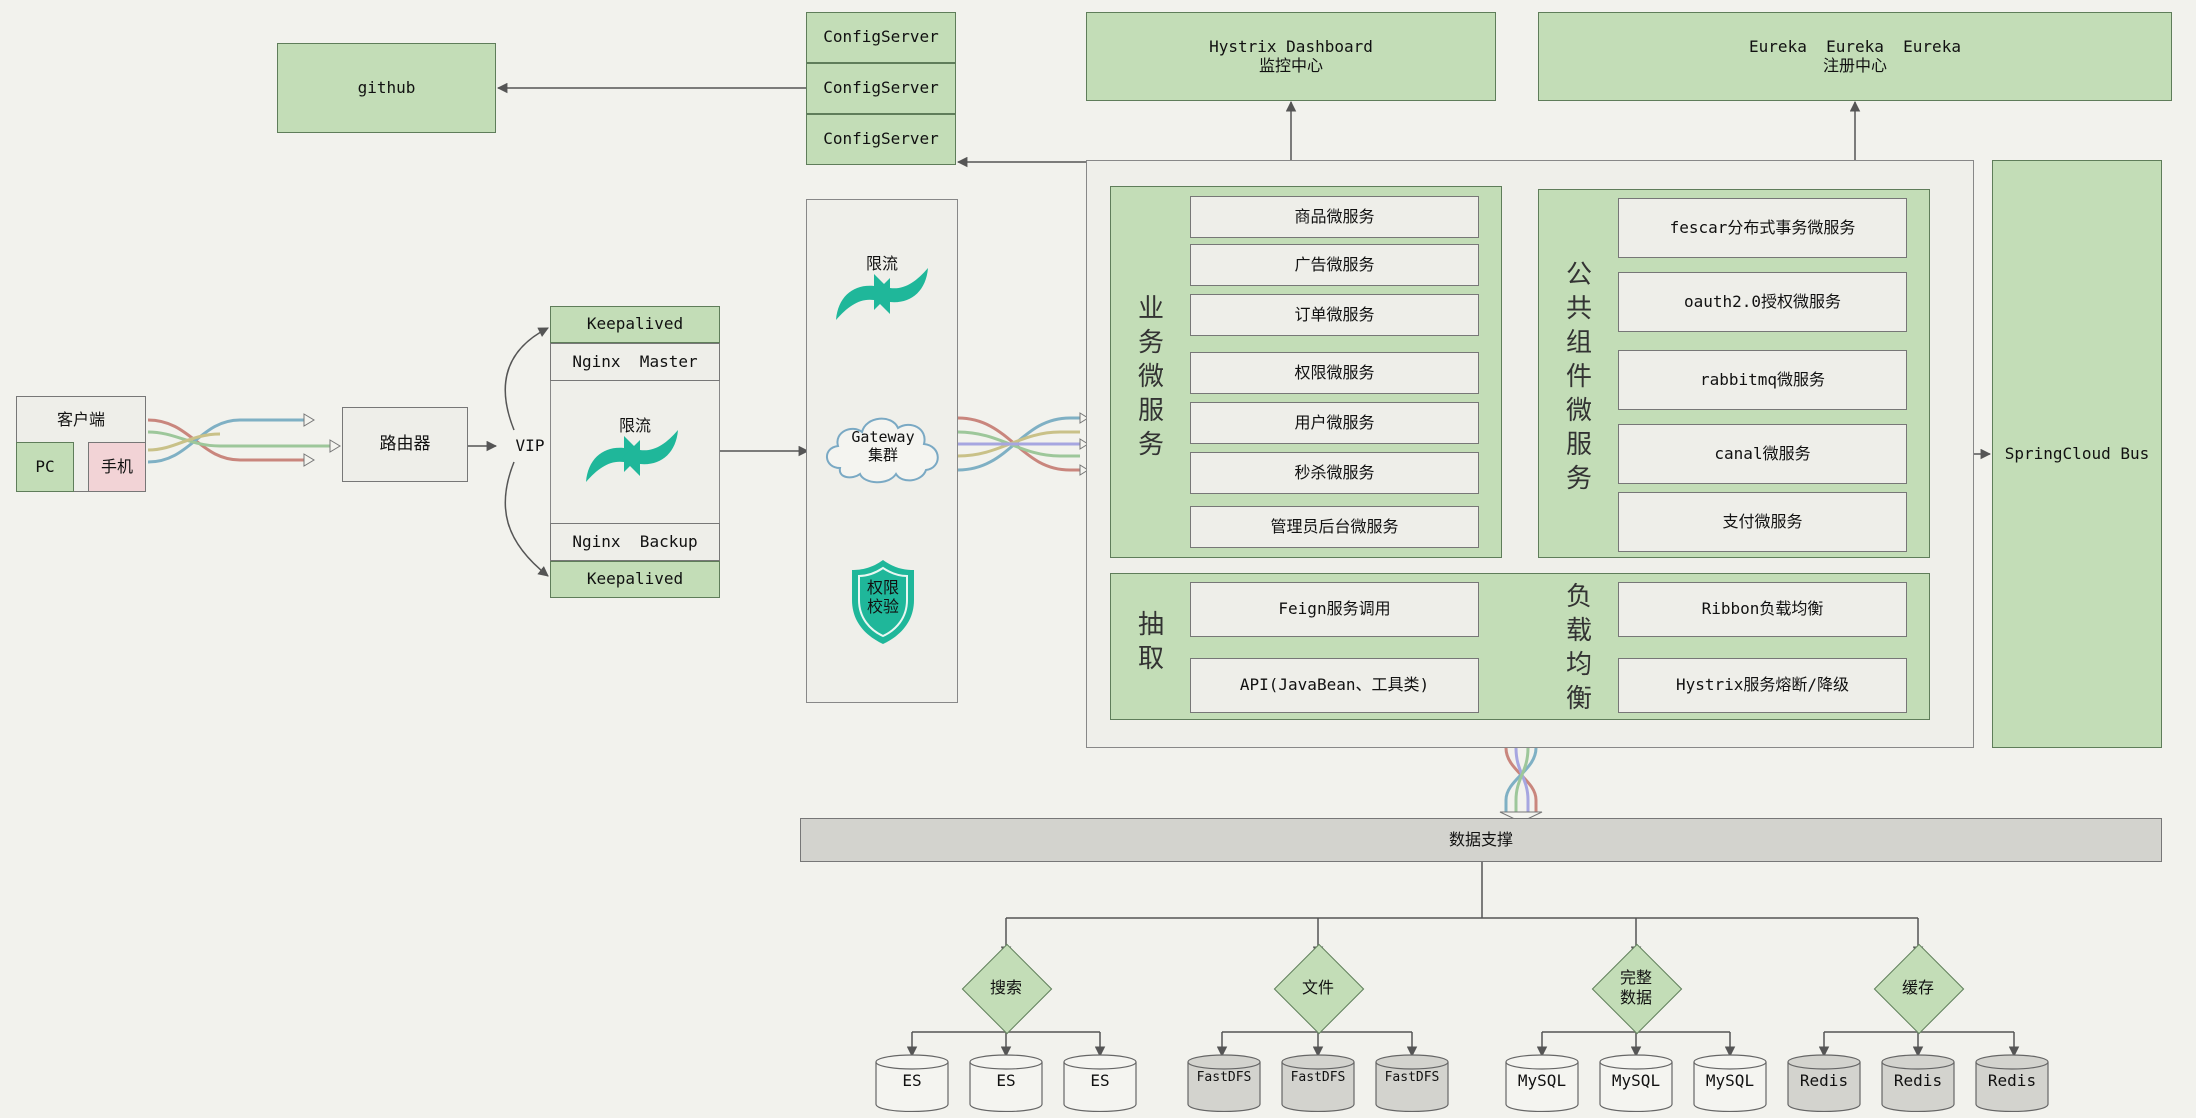  I want to click on business-service-item-label: 订单微服务, so click(1334, 314).